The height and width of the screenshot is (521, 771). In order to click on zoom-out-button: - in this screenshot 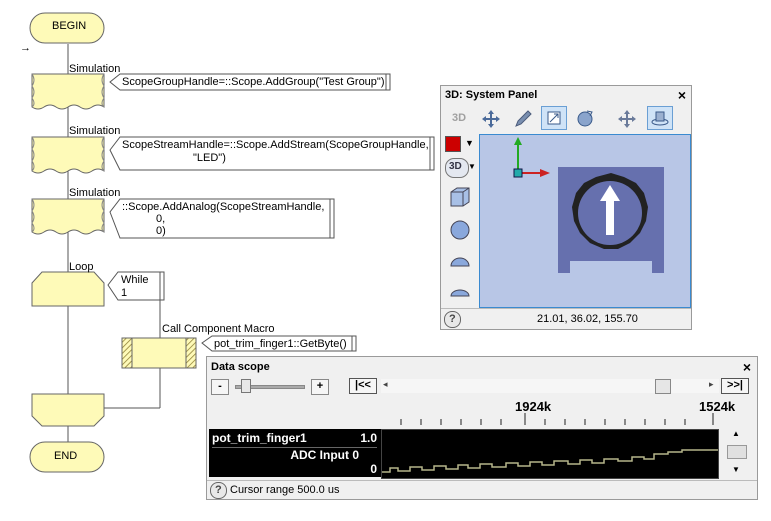, I will do `click(220, 387)`.